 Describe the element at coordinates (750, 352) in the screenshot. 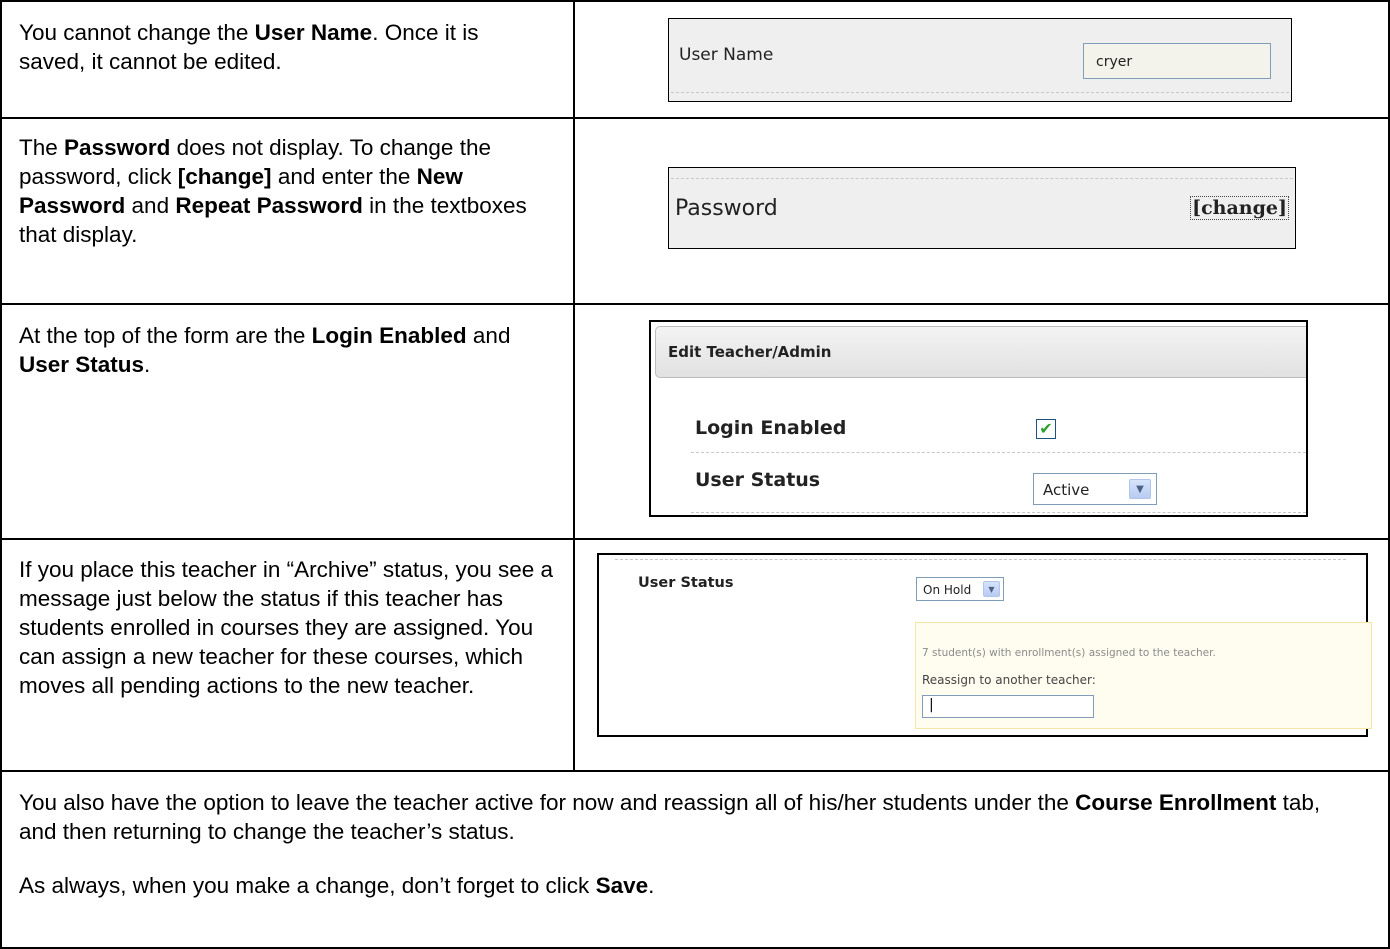

I see `form-title: Edit Teacher/Admin` at that location.